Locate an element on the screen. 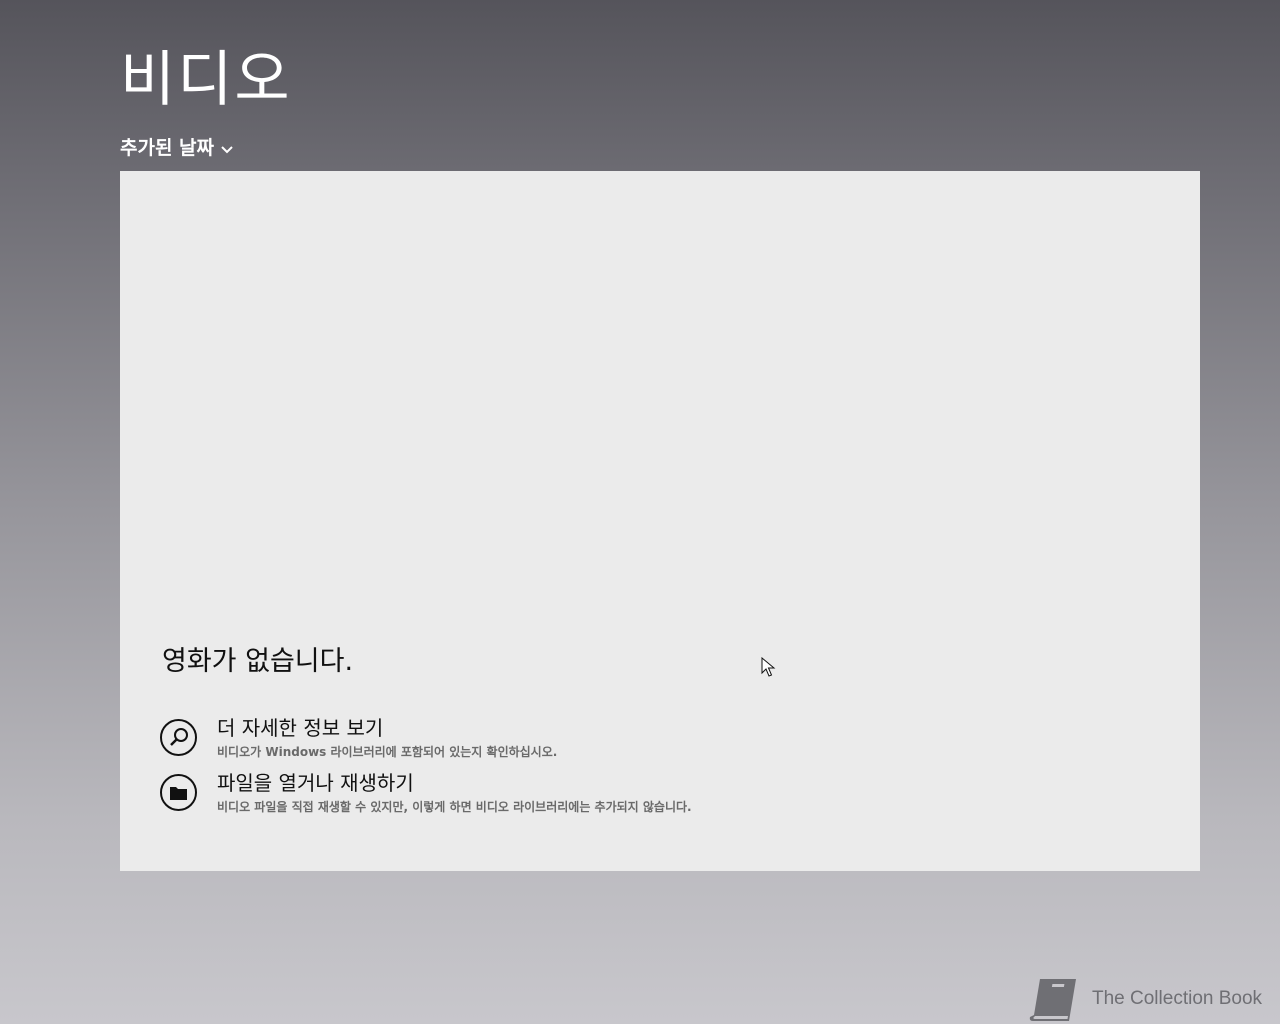 The image size is (1280, 1024). book-icon is located at coordinates (1052, 1000).